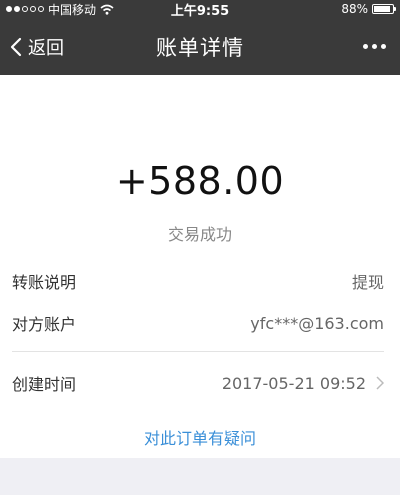  I want to click on status-time: 上午9:55, so click(200, 11).